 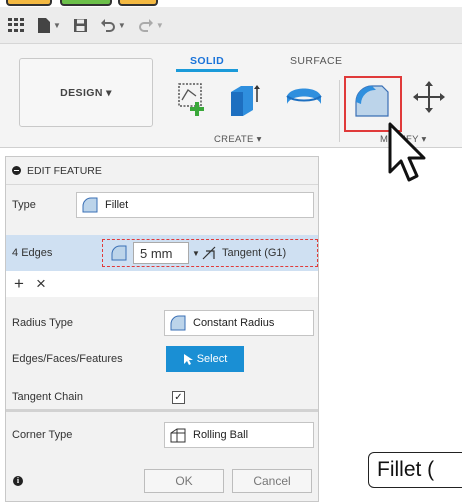 I want to click on undo-icon, so click(x=107, y=25).